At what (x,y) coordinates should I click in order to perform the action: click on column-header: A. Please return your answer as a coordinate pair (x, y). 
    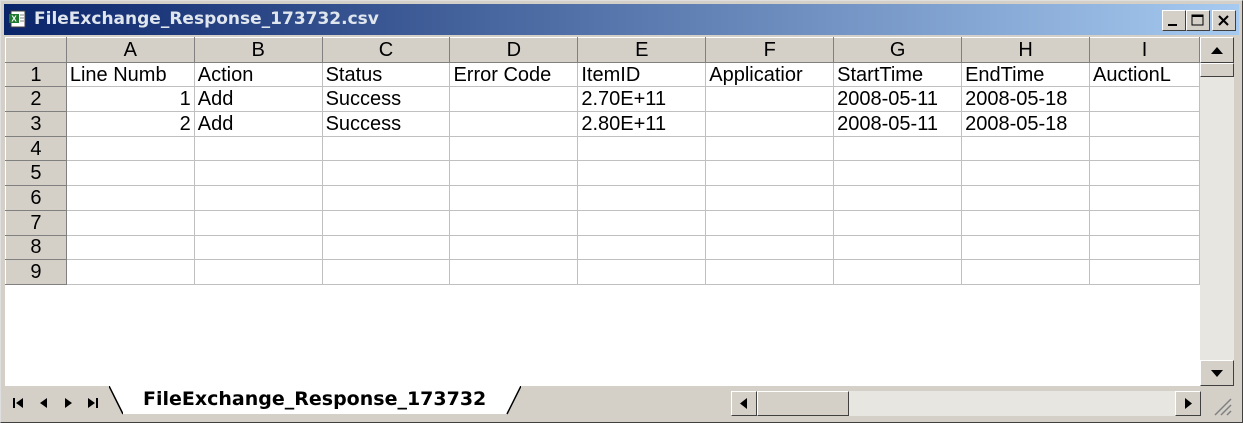
    Looking at the image, I should click on (130, 50).